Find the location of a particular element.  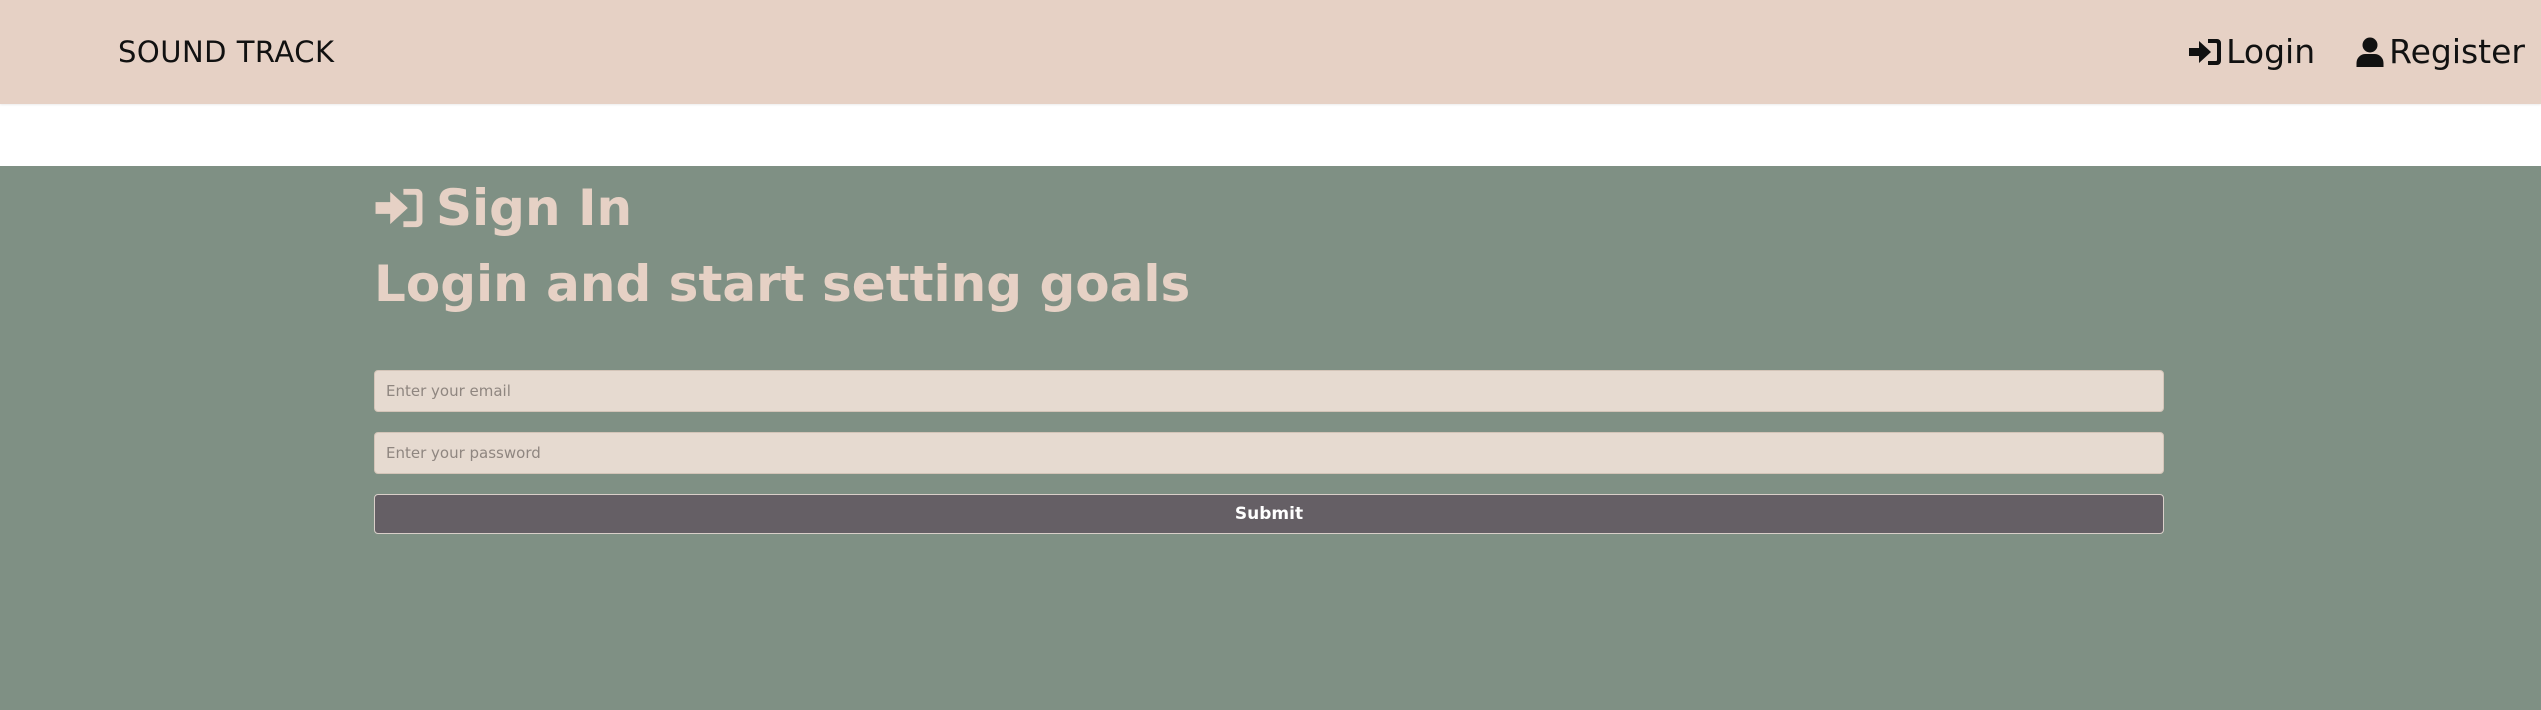

password-field is located at coordinates (1269, 453).